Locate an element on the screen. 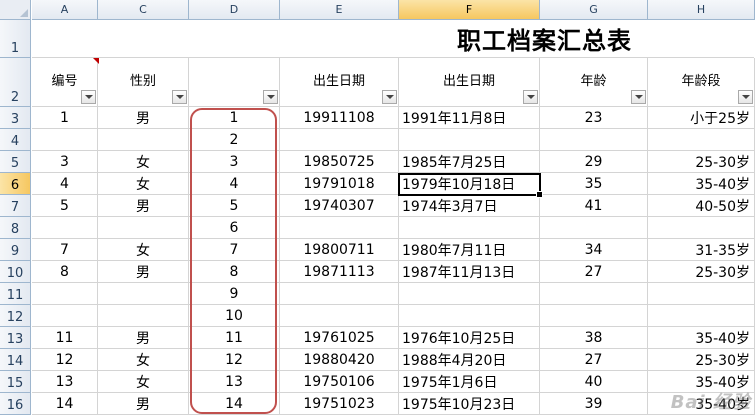  cell-h6: 35-40岁 is located at coordinates (701, 184).